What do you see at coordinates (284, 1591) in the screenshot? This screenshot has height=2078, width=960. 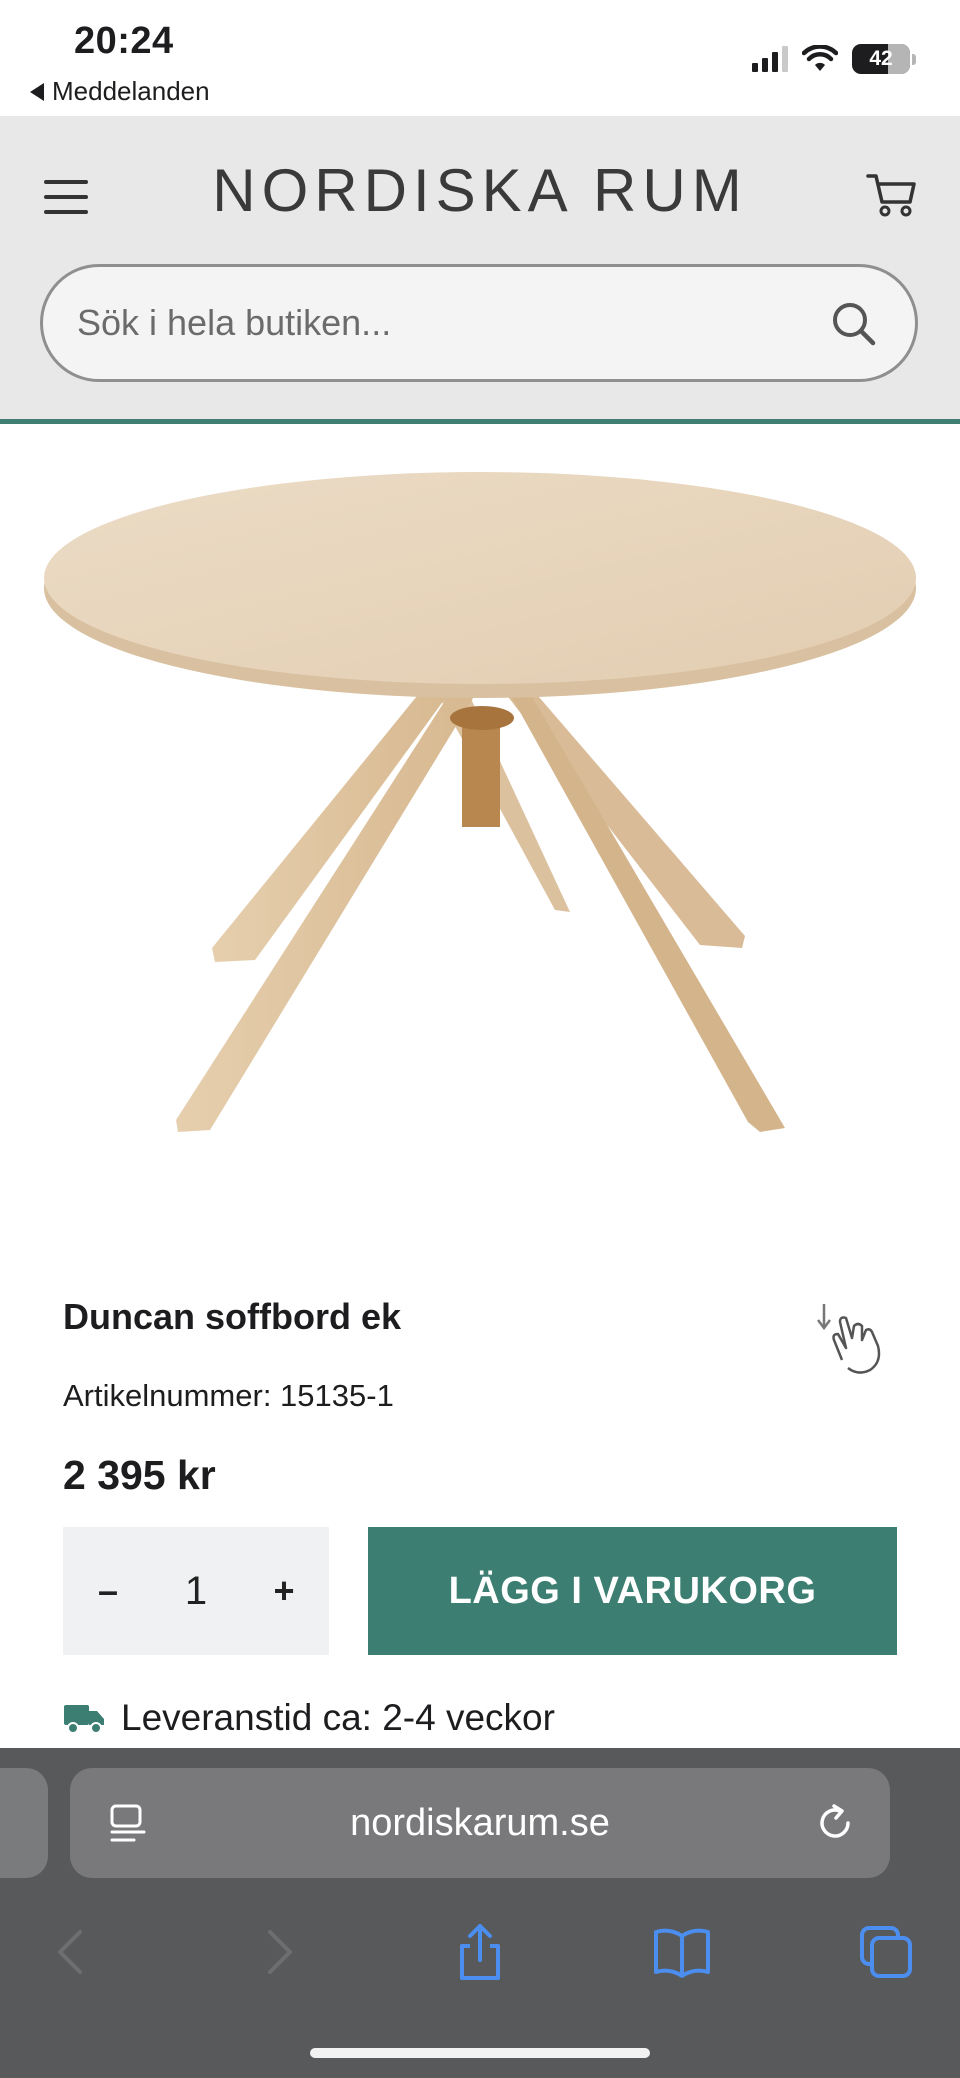 I see `quantity-increase-button: +` at bounding box center [284, 1591].